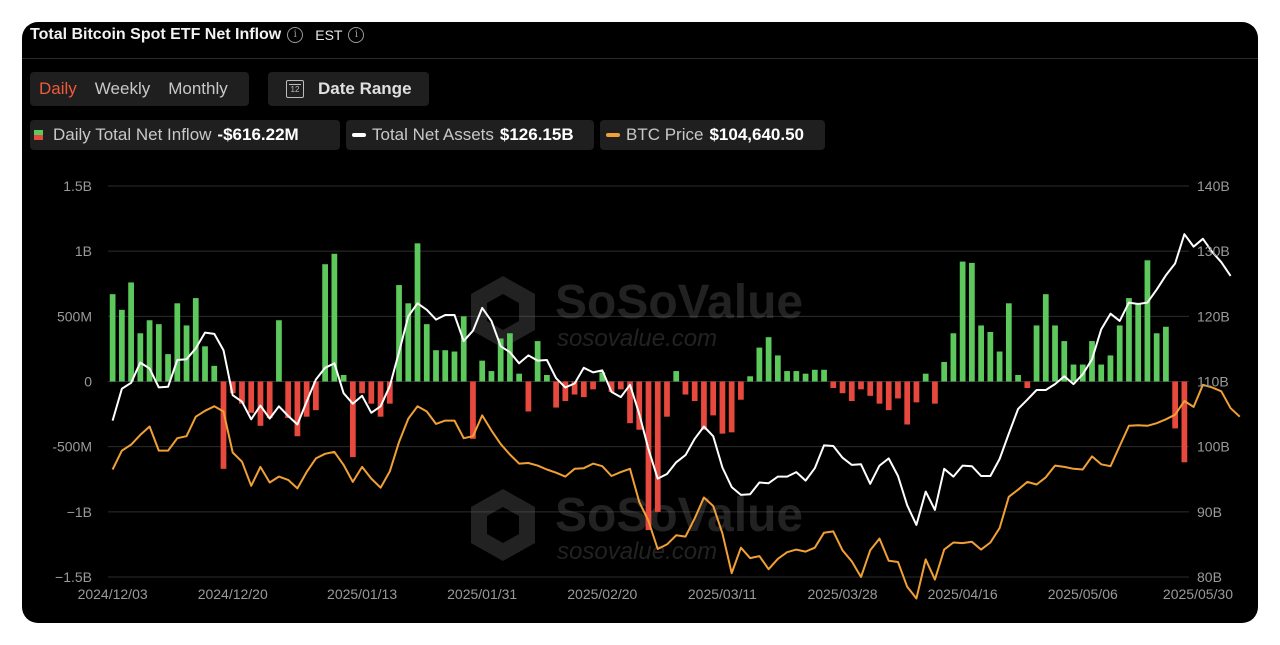 Image resolution: width=1280 pixels, height=645 pixels. I want to click on y-right-tick-label: 100B, so click(1213, 447).